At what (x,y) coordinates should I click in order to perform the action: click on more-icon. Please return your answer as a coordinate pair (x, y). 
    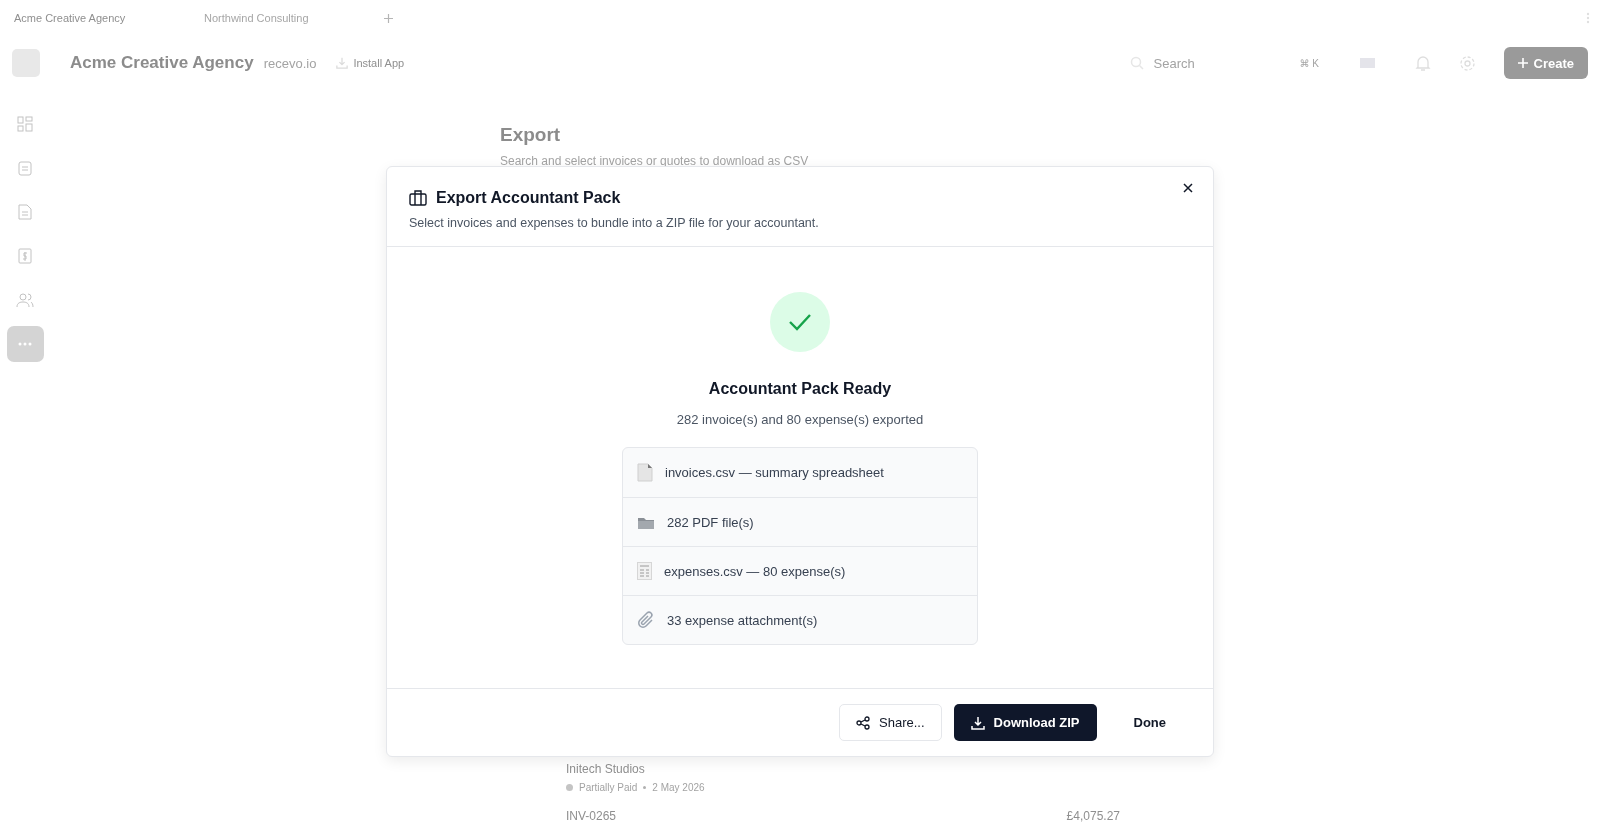
    Looking at the image, I should click on (25, 344).